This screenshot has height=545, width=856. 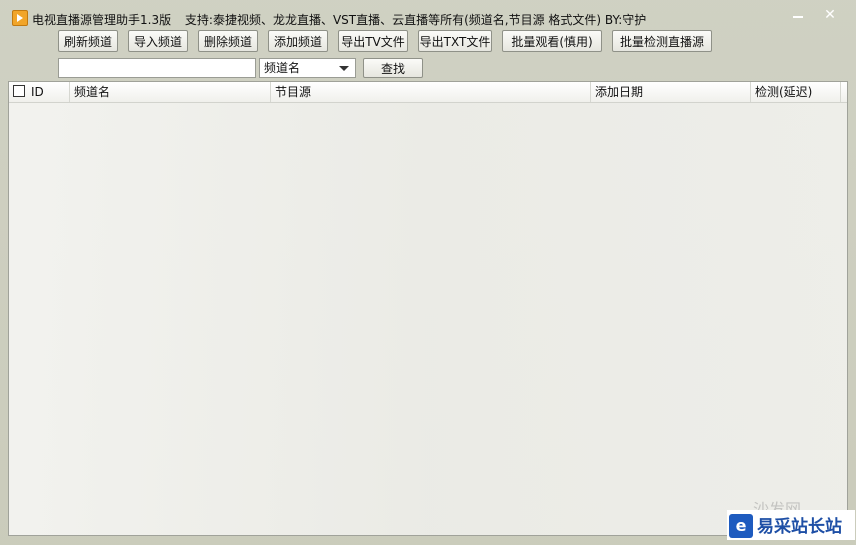 I want to click on site-watermark: 沙发网 e 易采站长站, so click(x=780, y=517).